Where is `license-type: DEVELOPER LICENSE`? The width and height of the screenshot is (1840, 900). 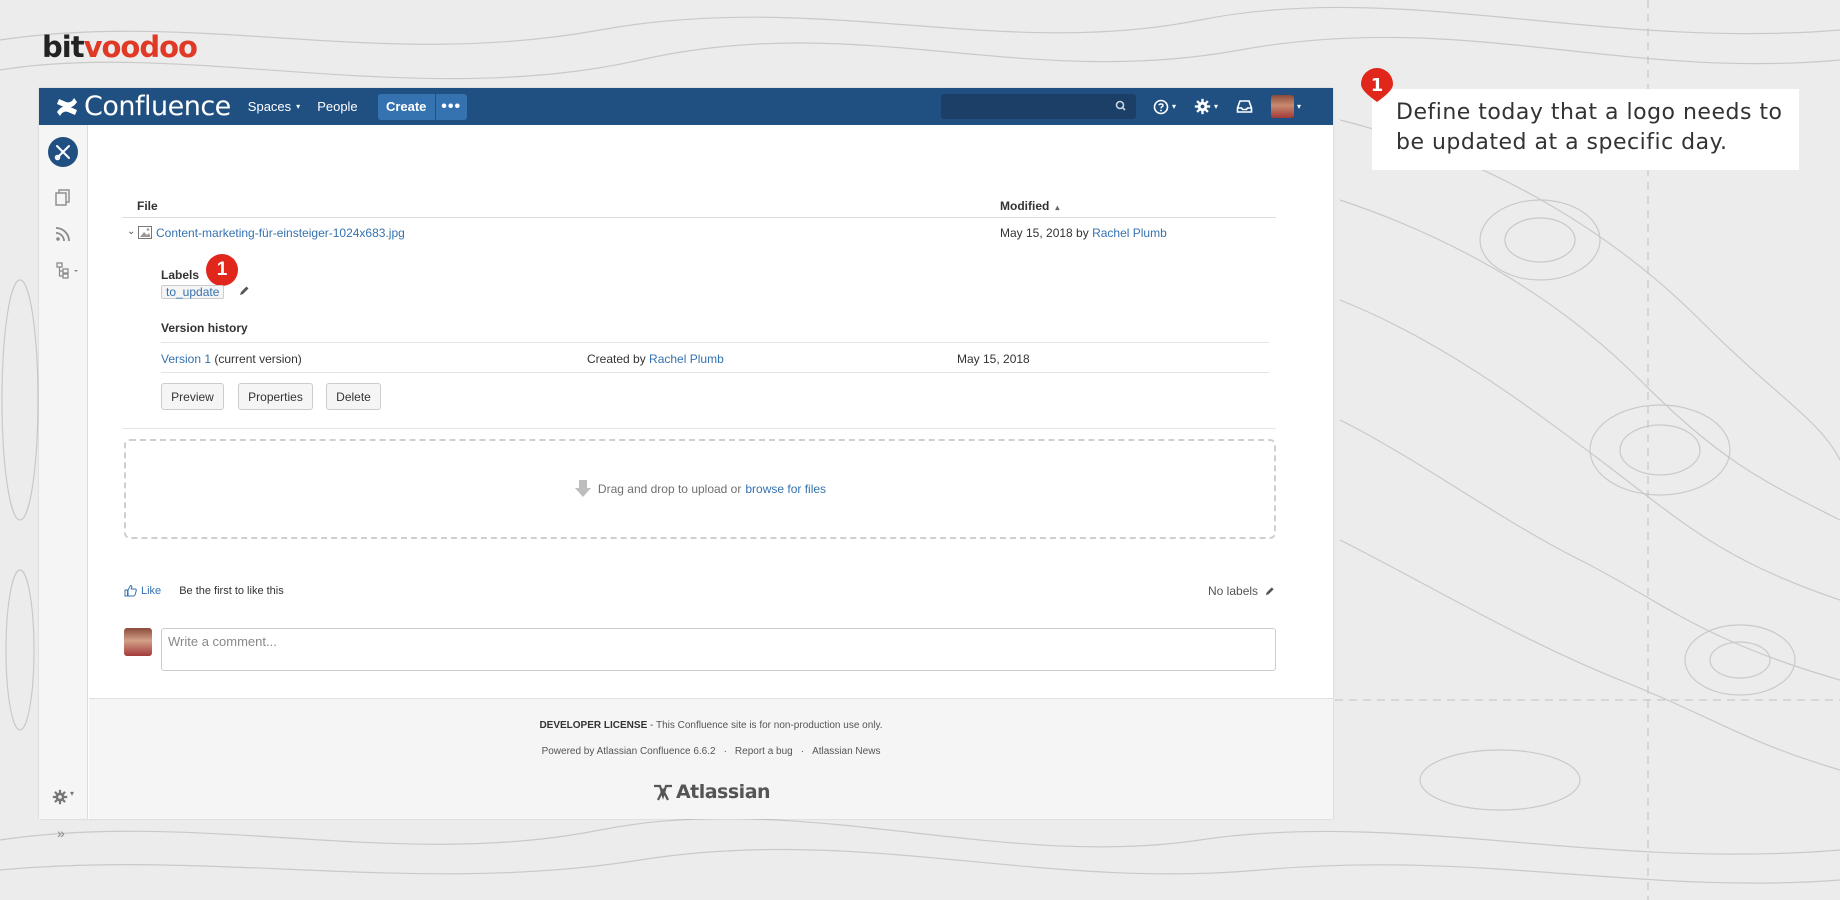
license-type: DEVELOPER LICENSE is located at coordinates (593, 725).